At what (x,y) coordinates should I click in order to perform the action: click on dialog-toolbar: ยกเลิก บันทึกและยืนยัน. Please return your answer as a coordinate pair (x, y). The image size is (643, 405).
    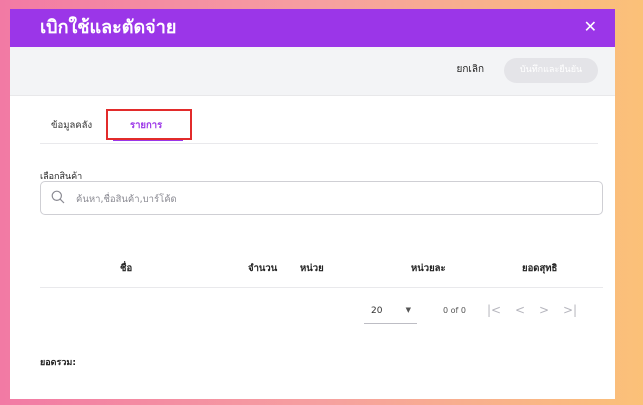
    Looking at the image, I should click on (312, 71).